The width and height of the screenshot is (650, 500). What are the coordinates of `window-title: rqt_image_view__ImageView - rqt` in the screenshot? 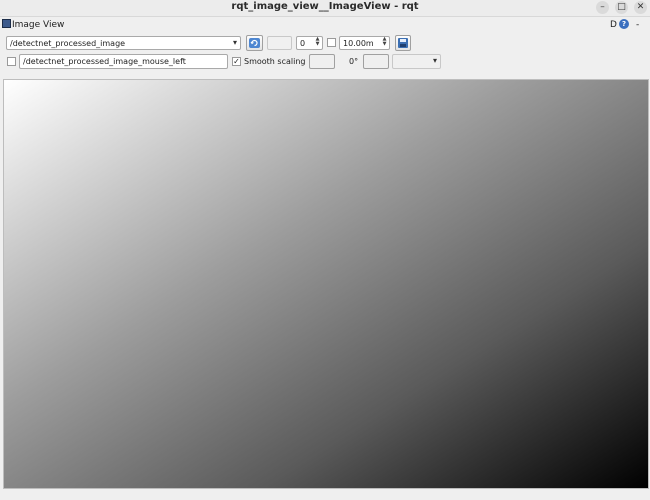 It's located at (325, 6).